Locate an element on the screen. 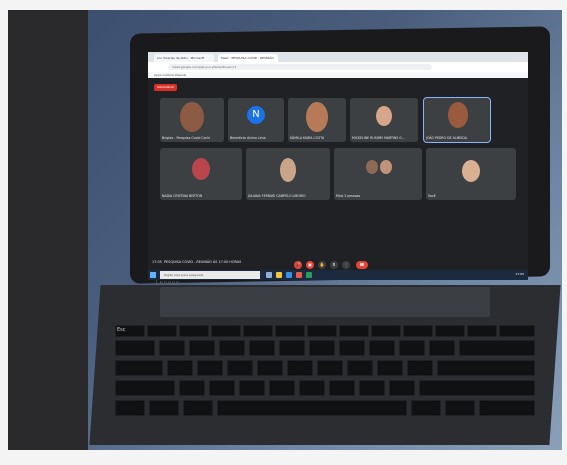 The height and width of the screenshot is (465, 567). keyboard-spacebar is located at coordinates (312, 408).